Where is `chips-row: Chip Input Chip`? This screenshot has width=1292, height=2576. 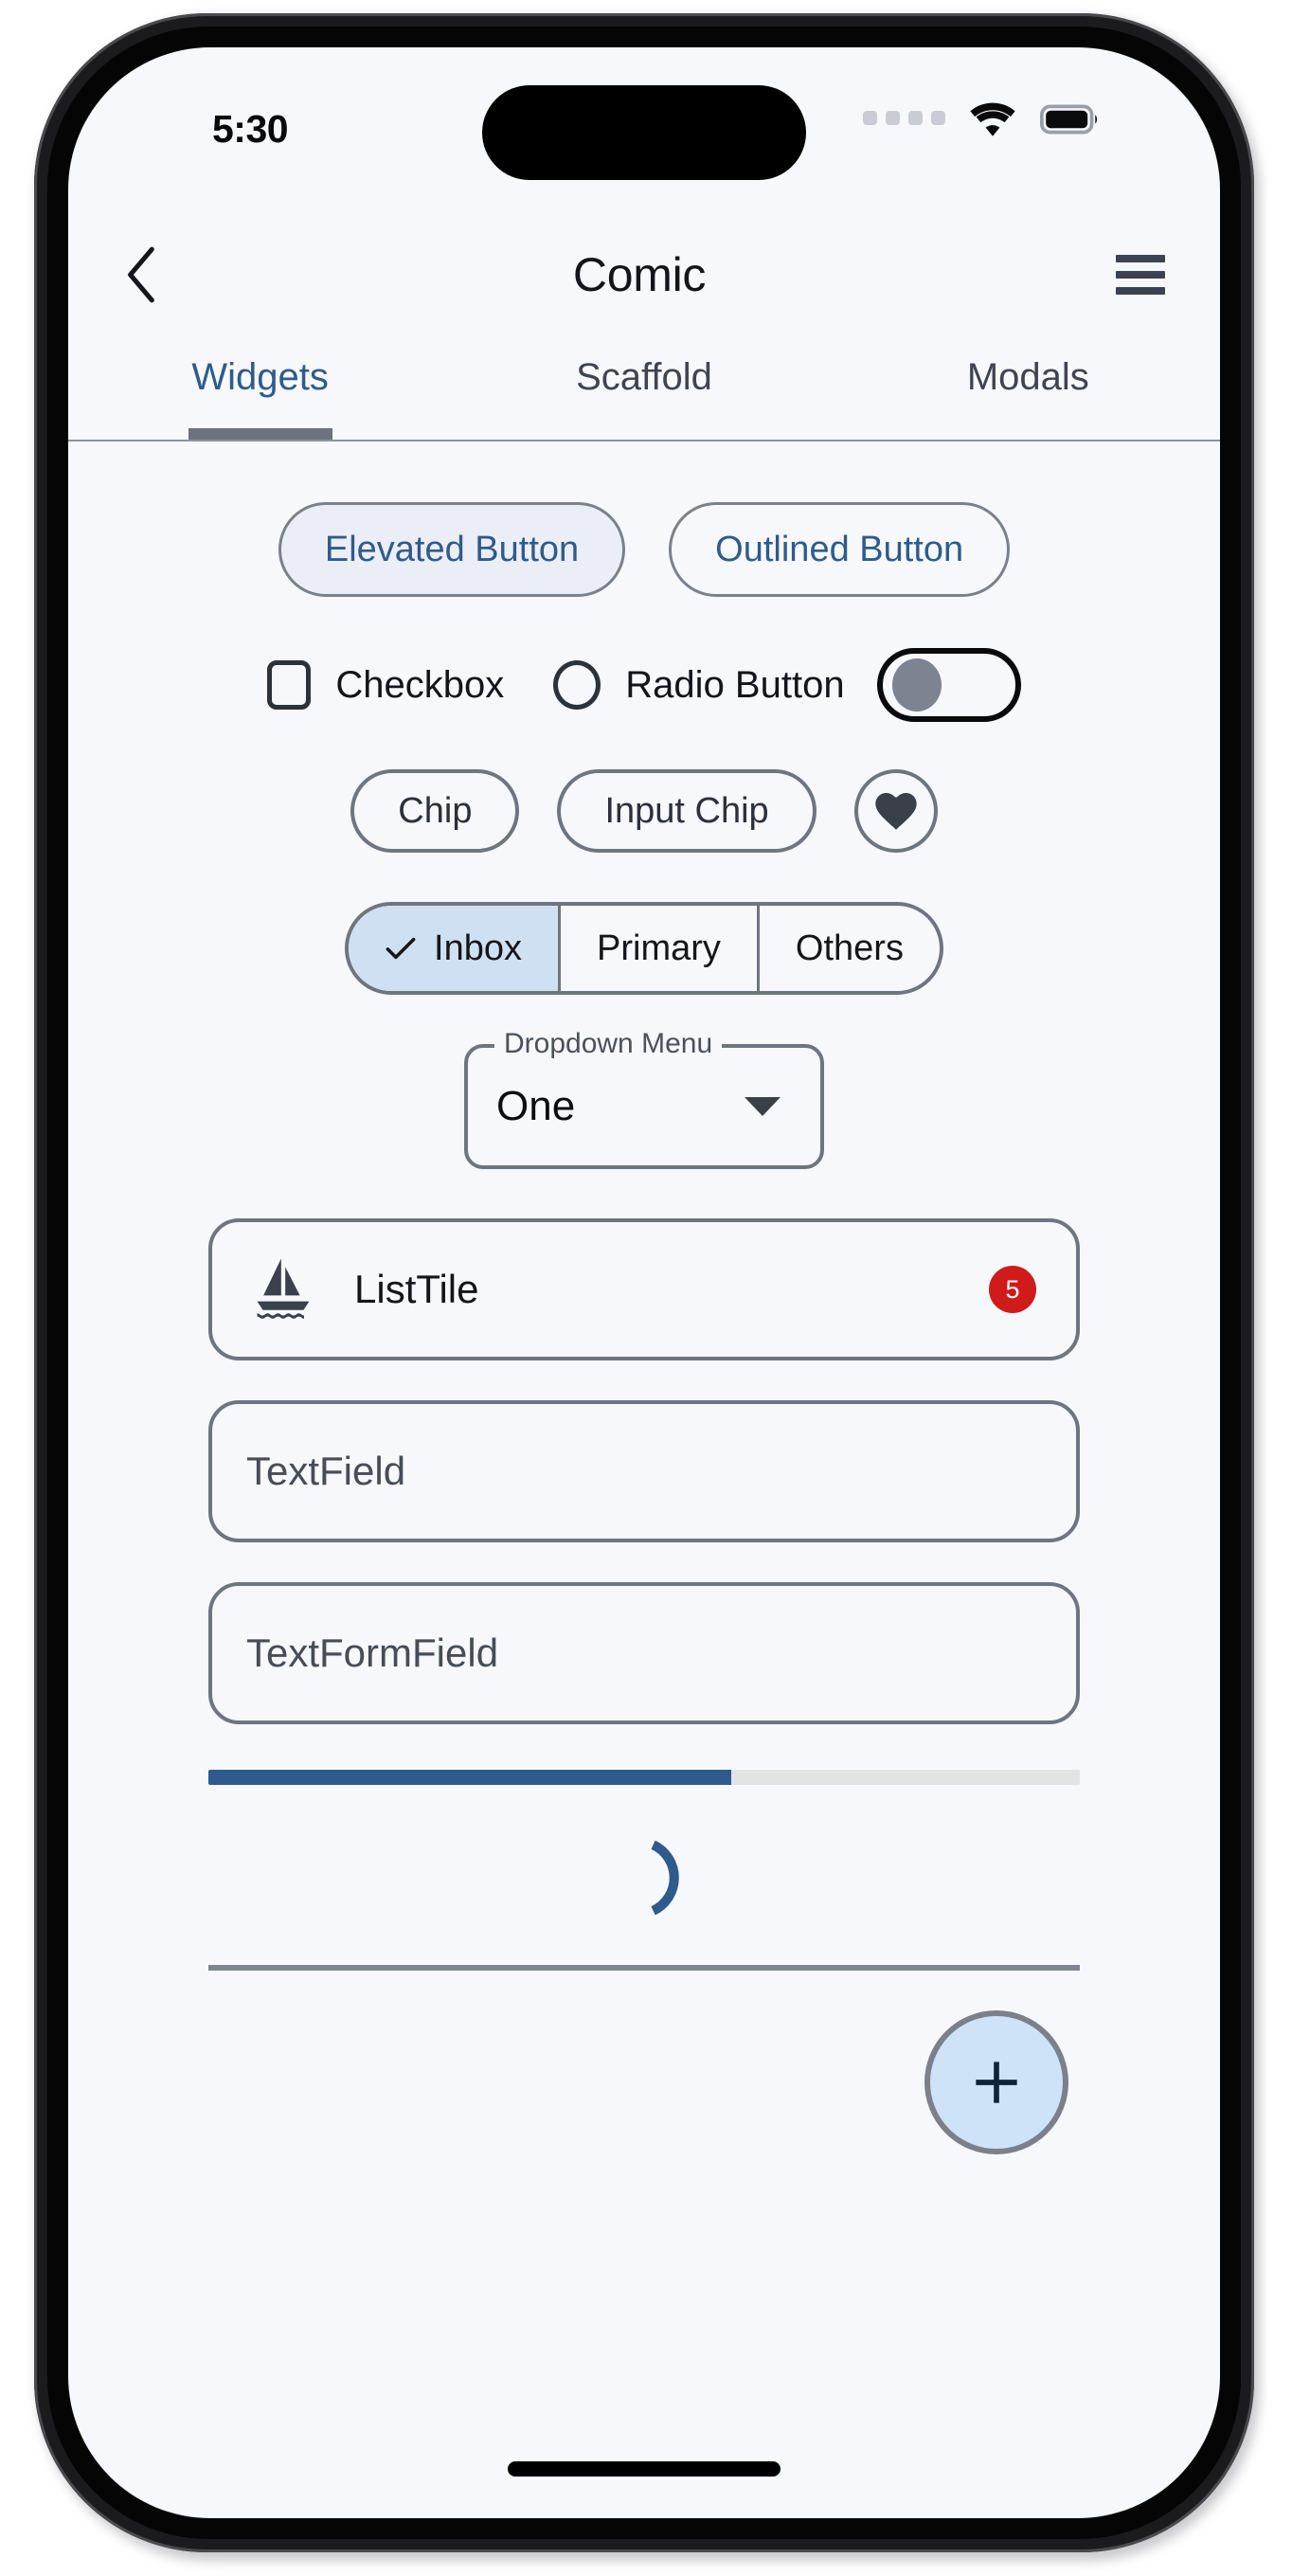
chips-row: Chip Input Chip is located at coordinates (644, 811).